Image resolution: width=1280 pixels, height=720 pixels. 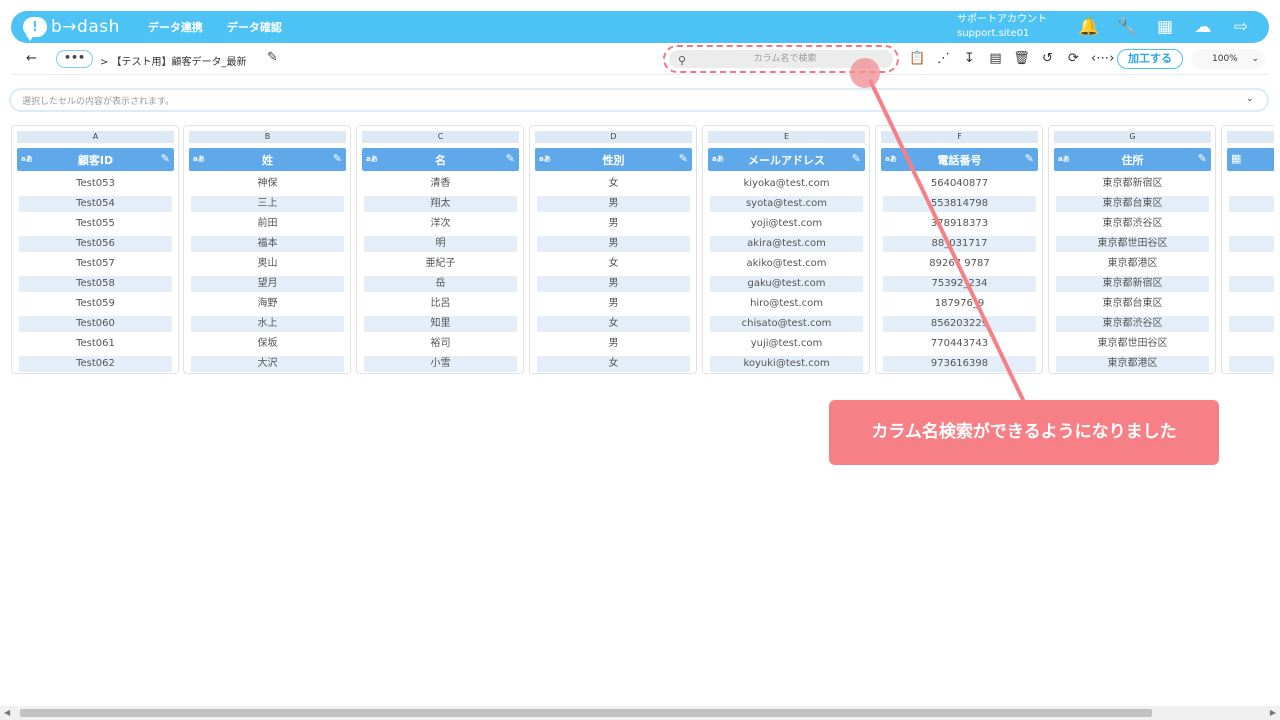 I want to click on scroll-left-arrow-icon: ◀, so click(x=7, y=712).